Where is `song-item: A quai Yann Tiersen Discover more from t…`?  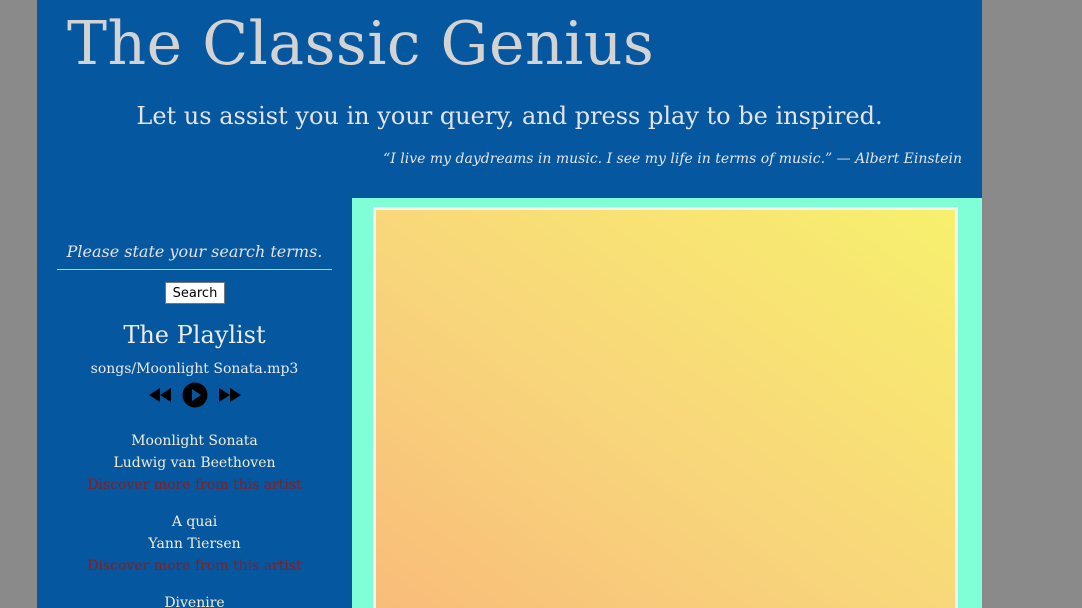 song-item: A quai Yann Tiersen Discover more from t… is located at coordinates (194, 544).